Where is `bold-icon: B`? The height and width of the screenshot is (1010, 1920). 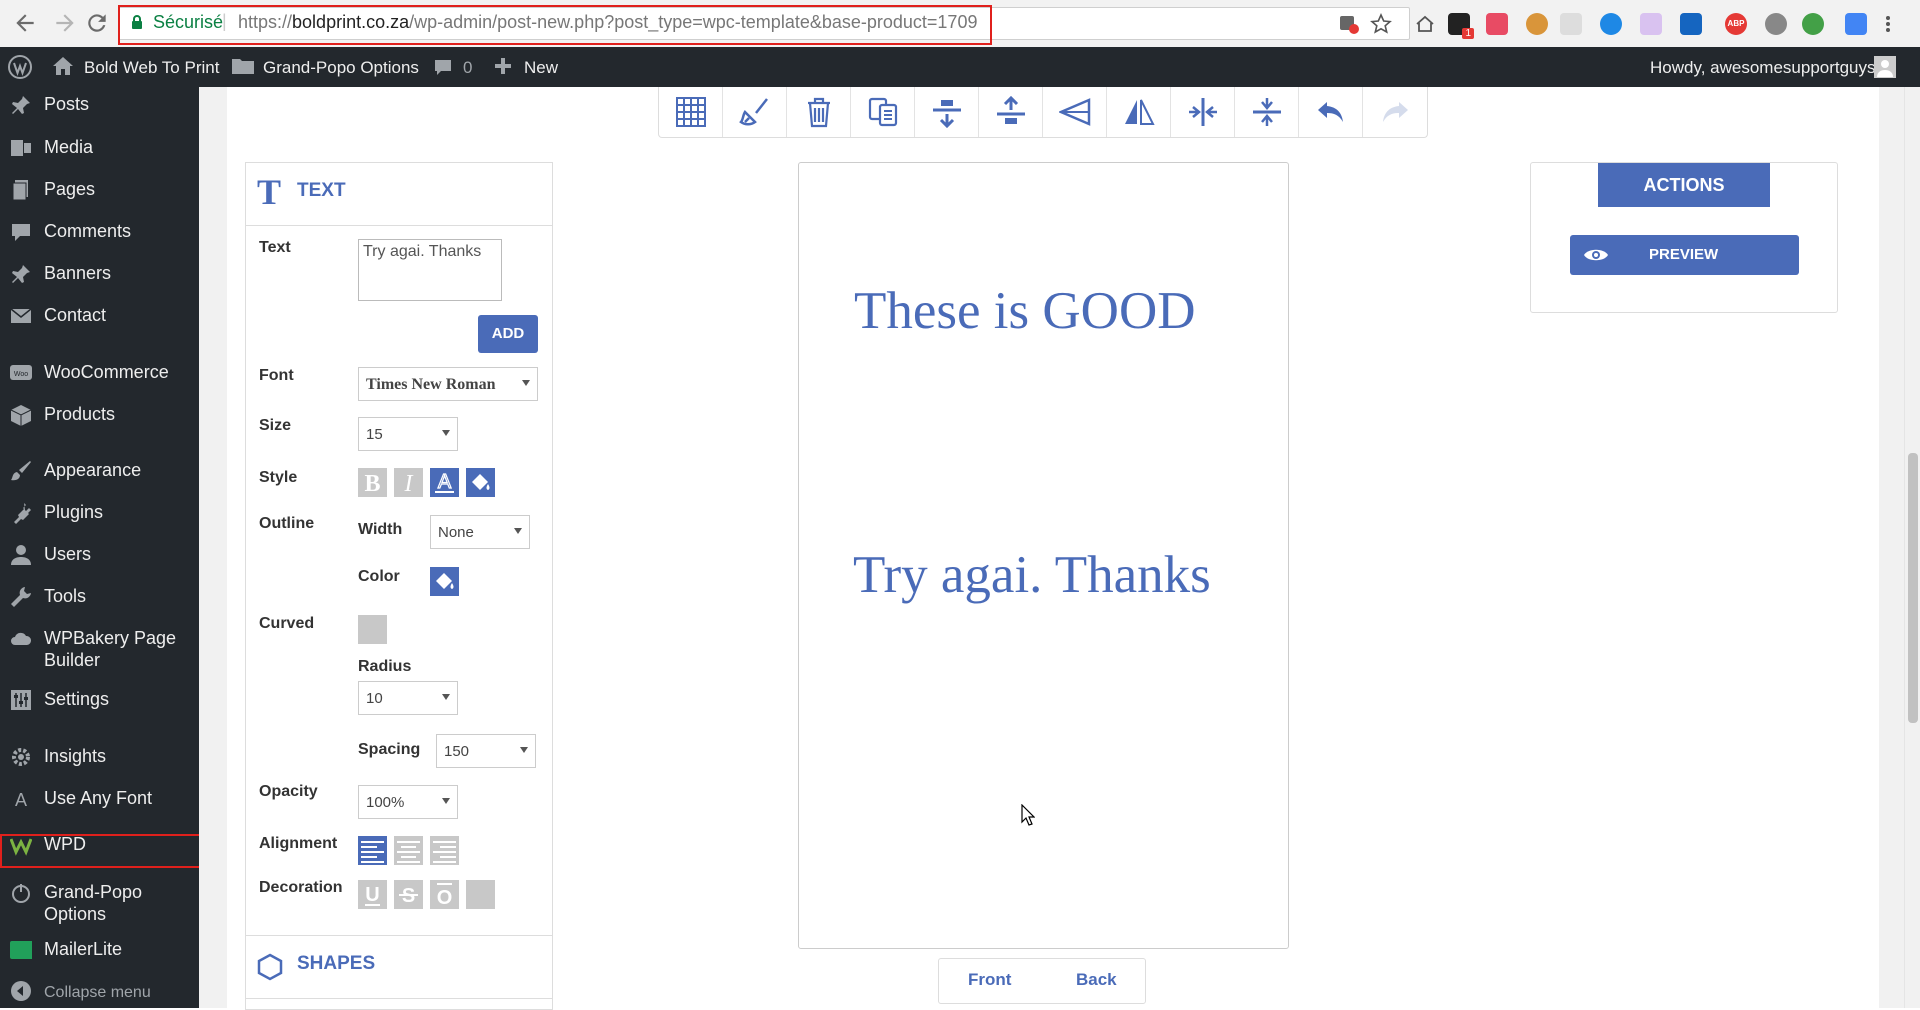
bold-icon: B is located at coordinates (372, 484).